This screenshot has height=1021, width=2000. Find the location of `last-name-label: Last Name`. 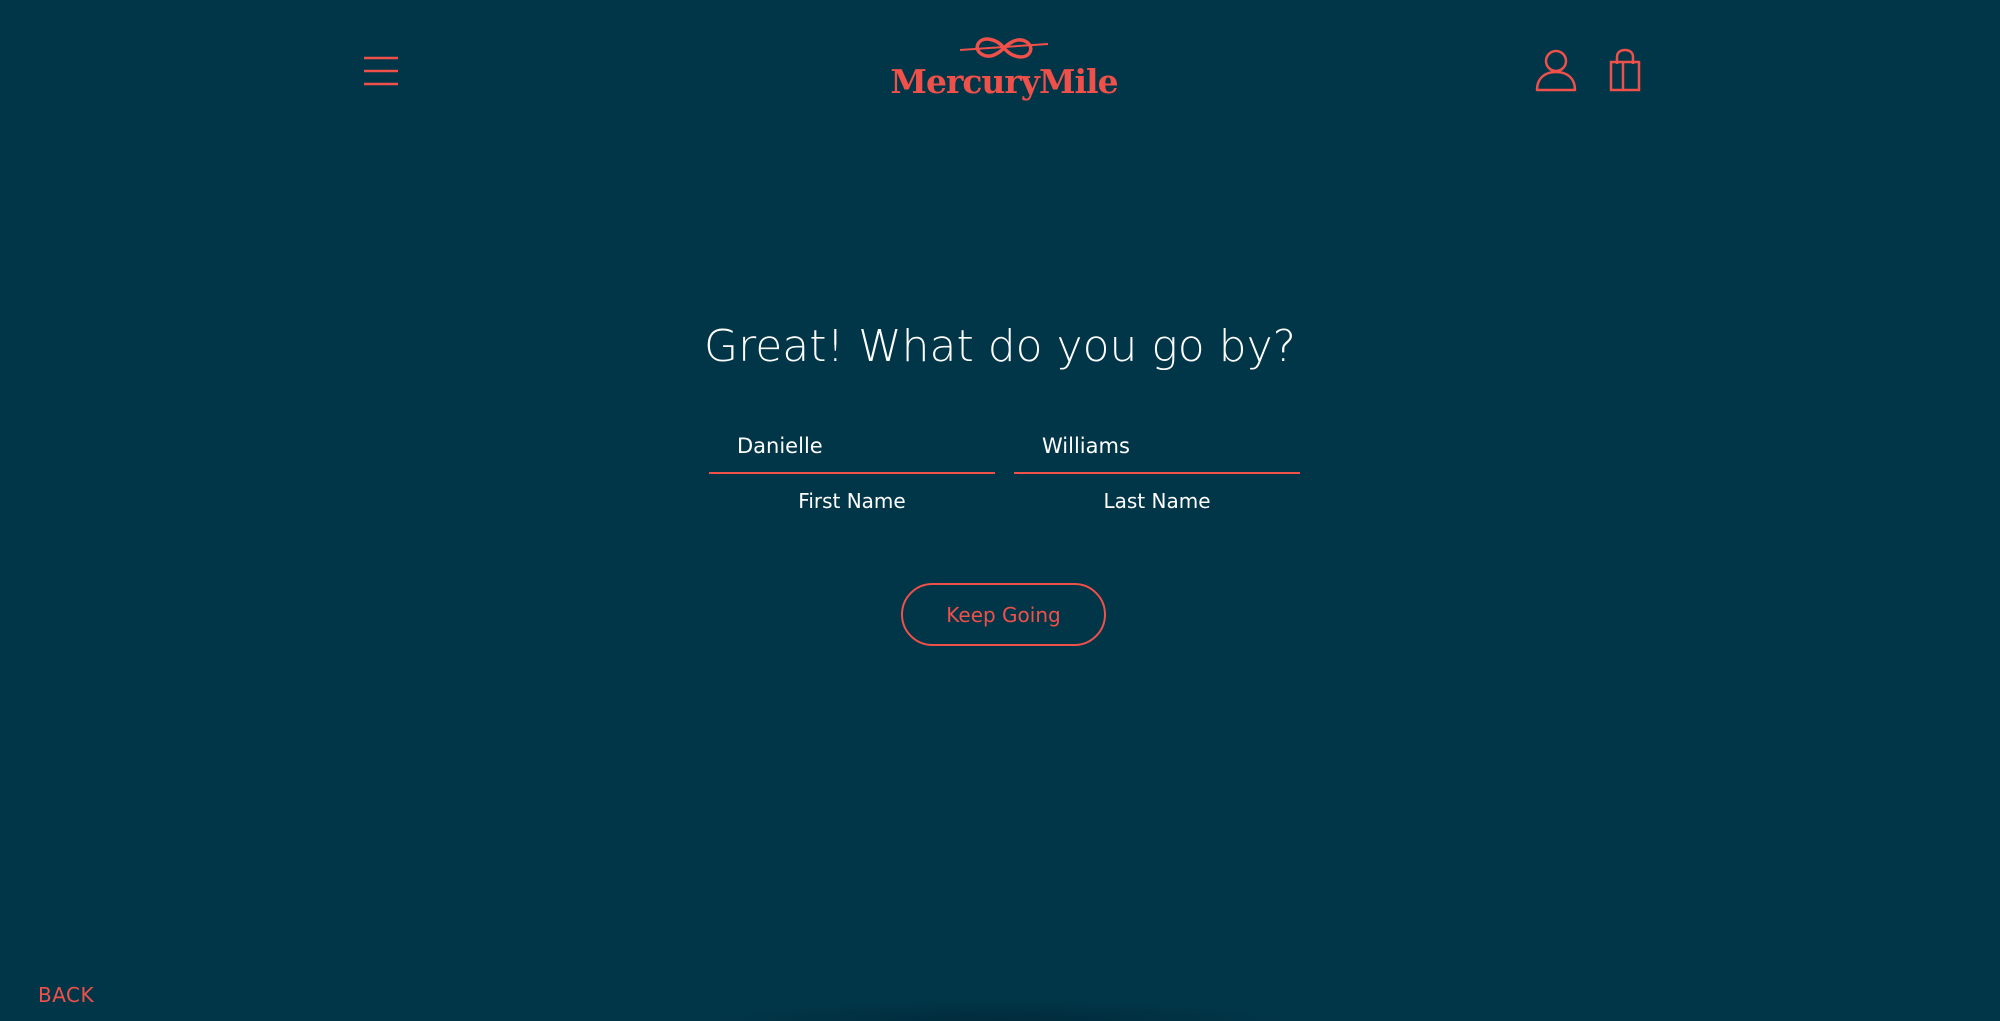

last-name-label: Last Name is located at coordinates (1157, 501).